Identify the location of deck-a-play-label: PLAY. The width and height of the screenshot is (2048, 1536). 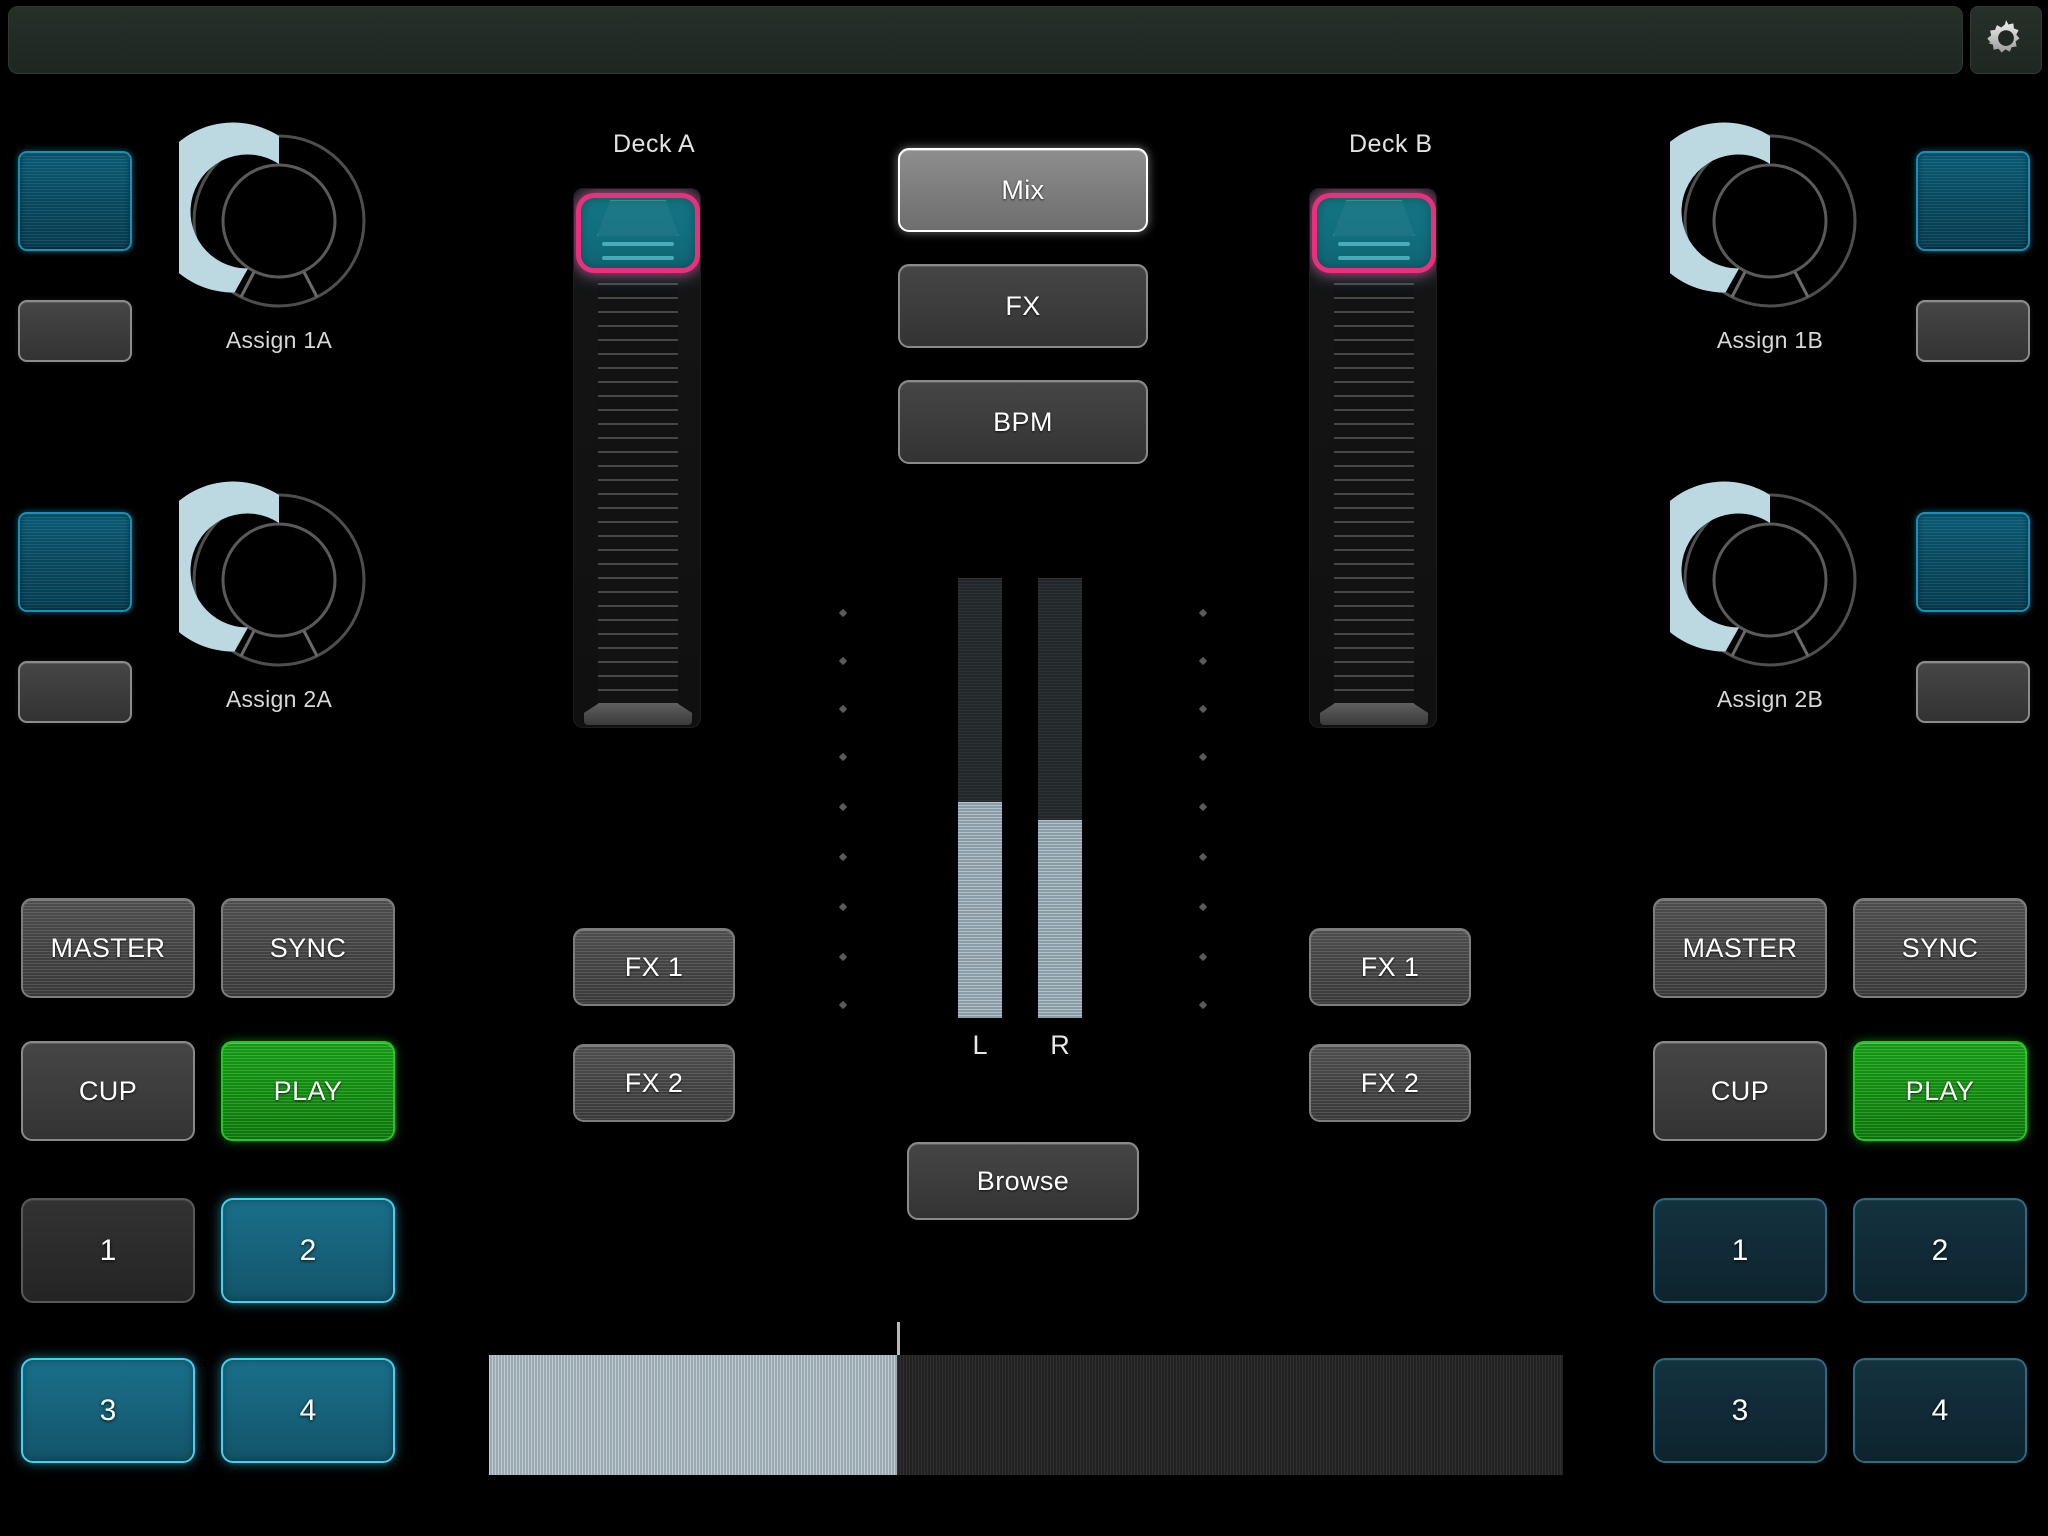
(308, 1090).